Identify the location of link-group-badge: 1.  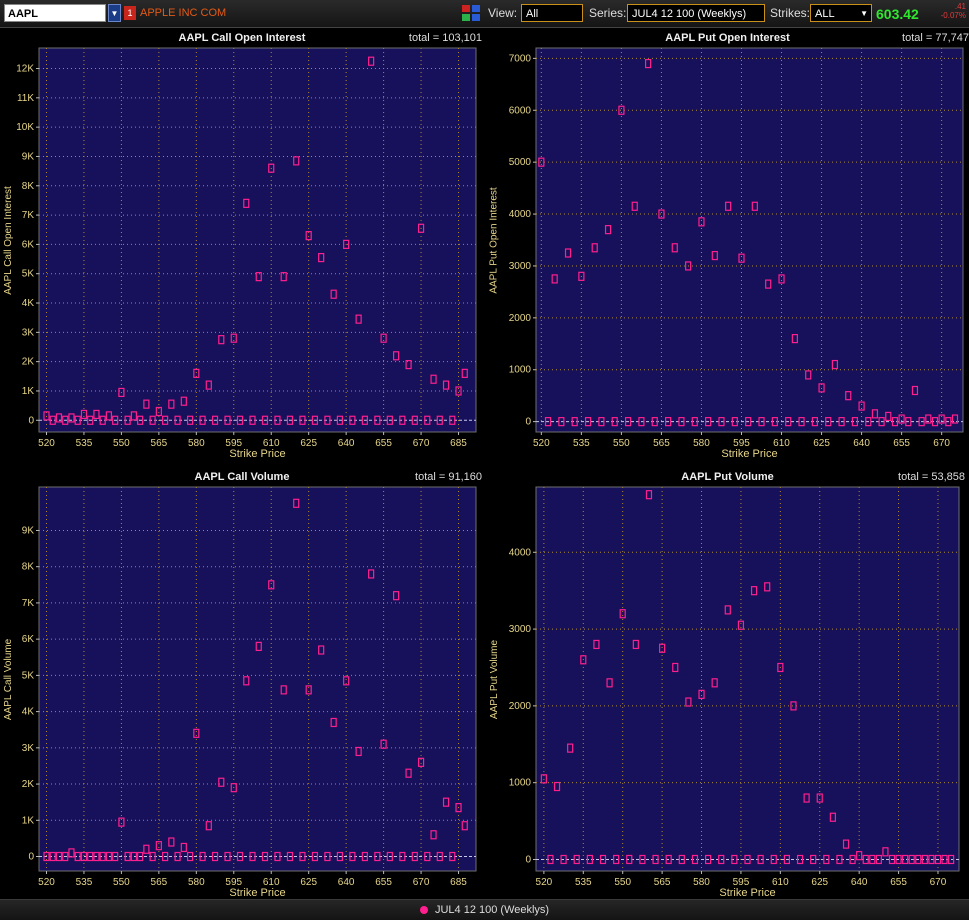
(130, 13).